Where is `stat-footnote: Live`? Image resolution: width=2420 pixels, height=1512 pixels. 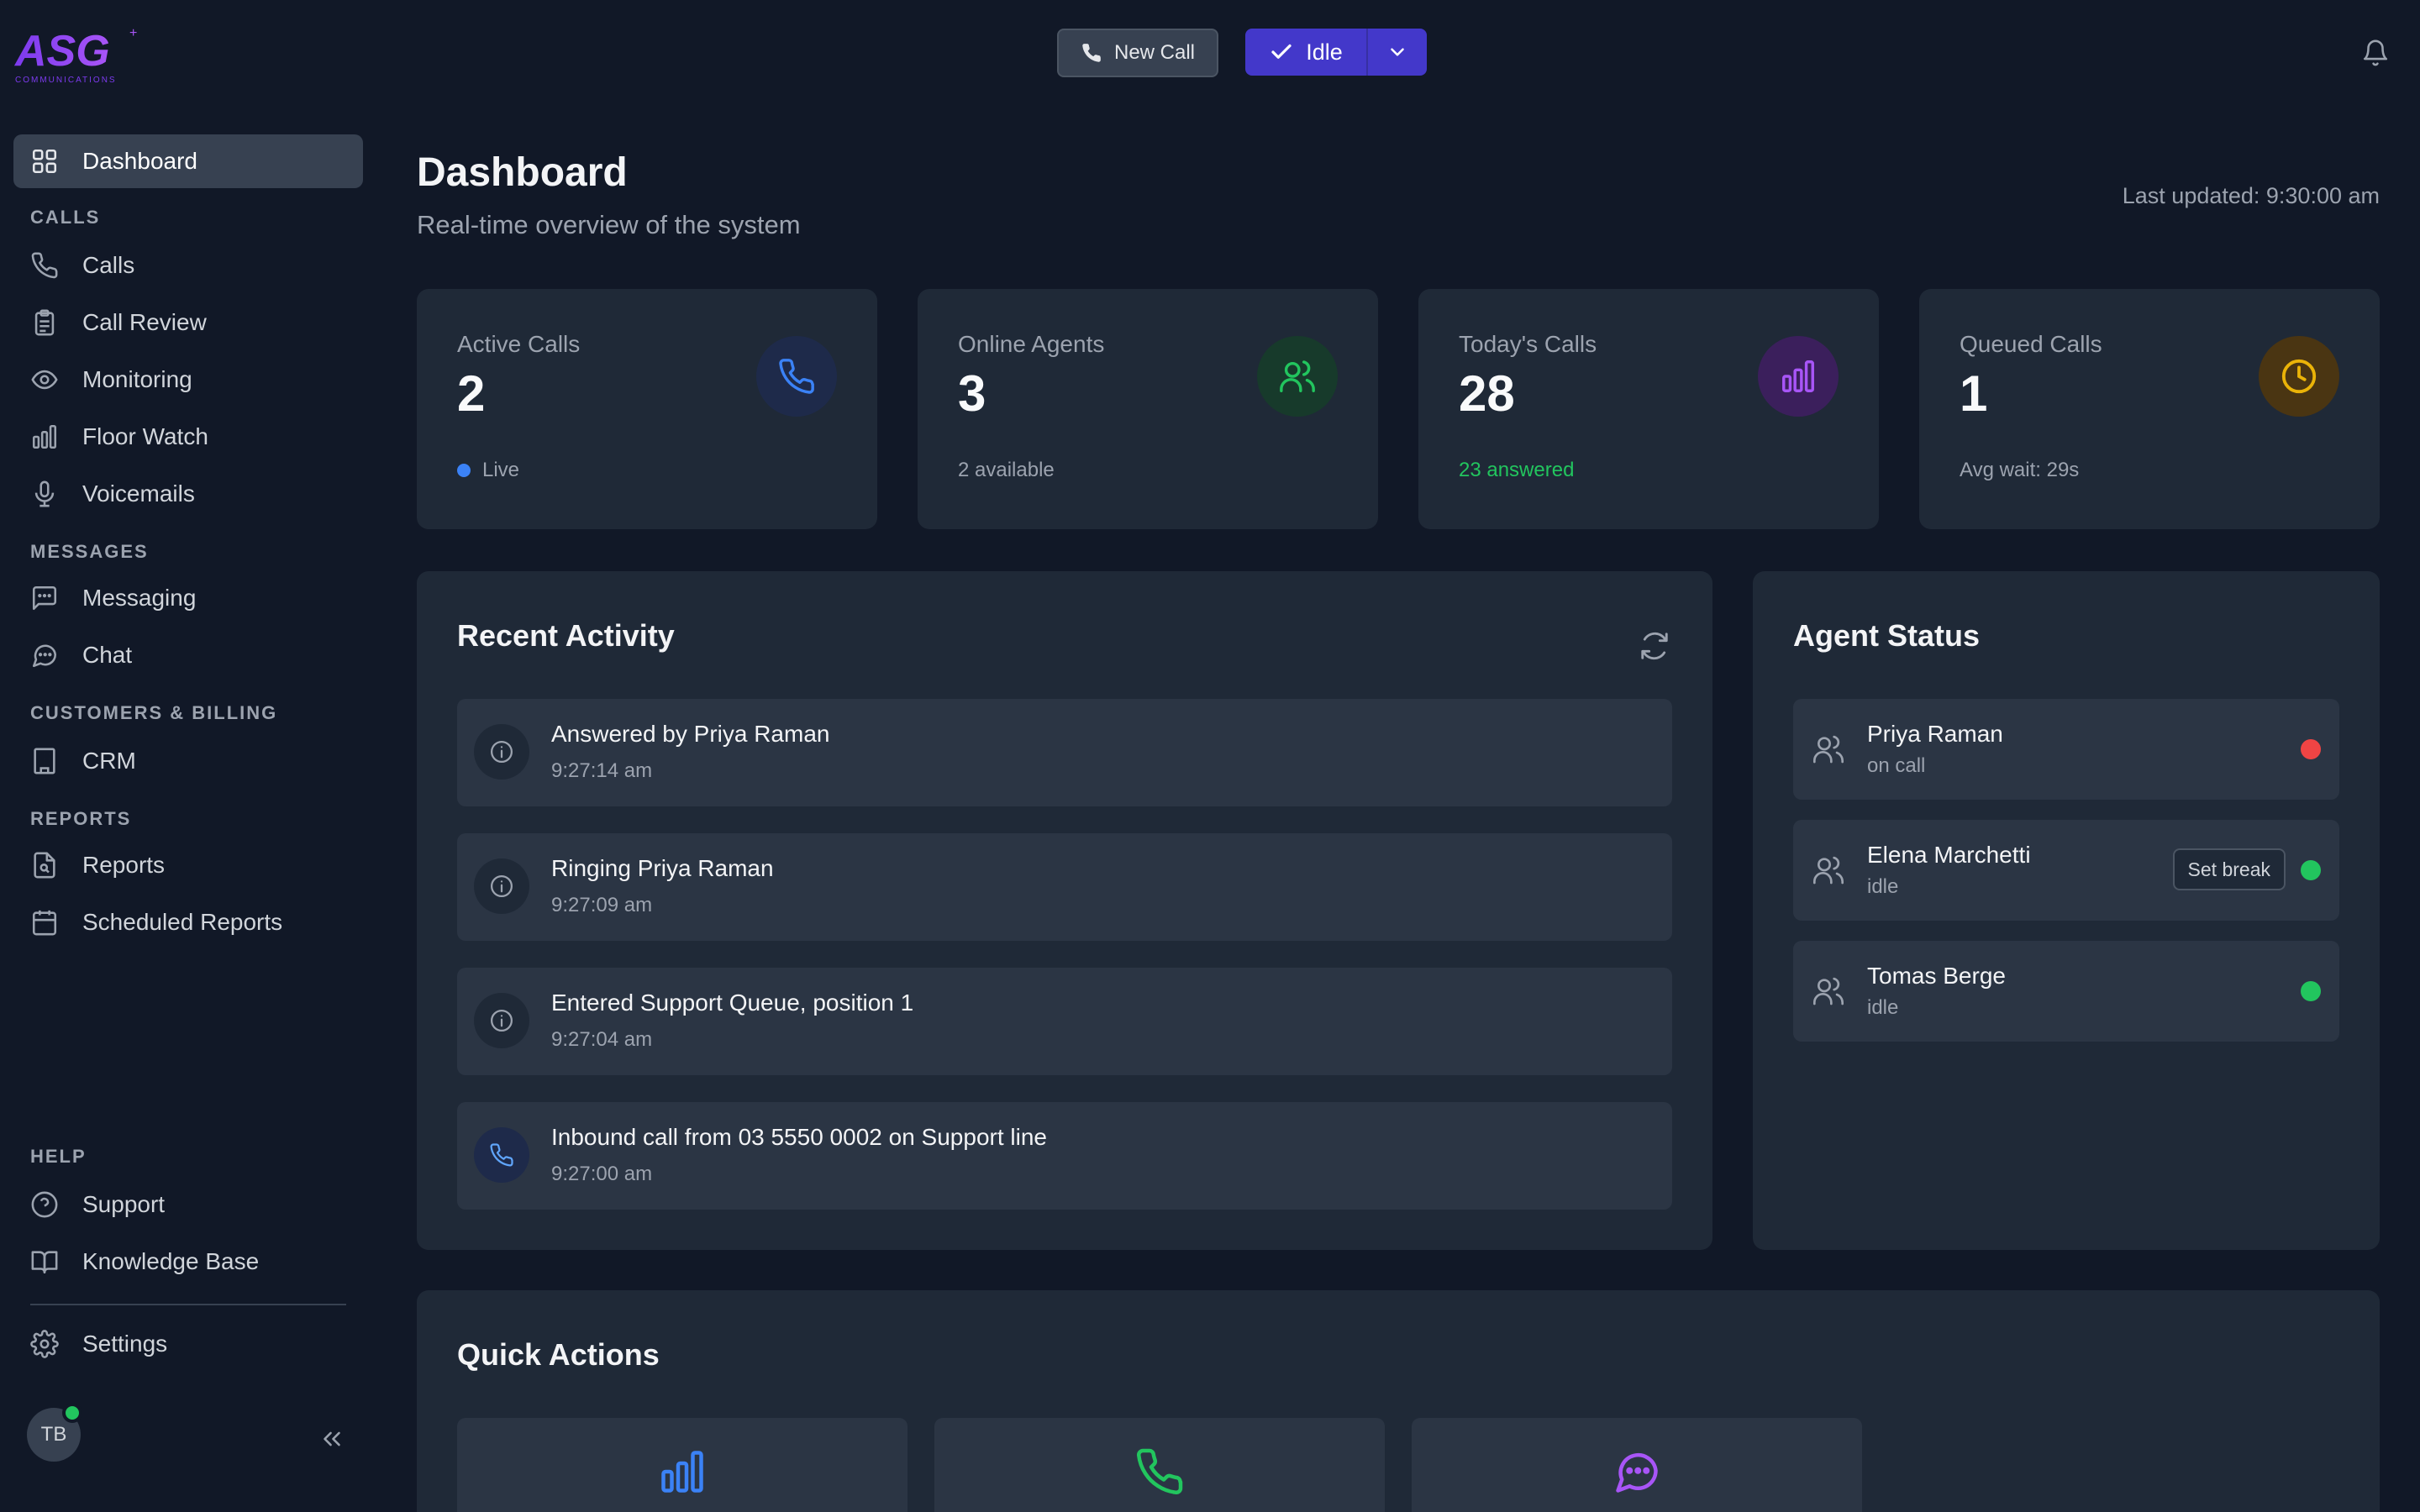 stat-footnote: Live is located at coordinates (488, 470).